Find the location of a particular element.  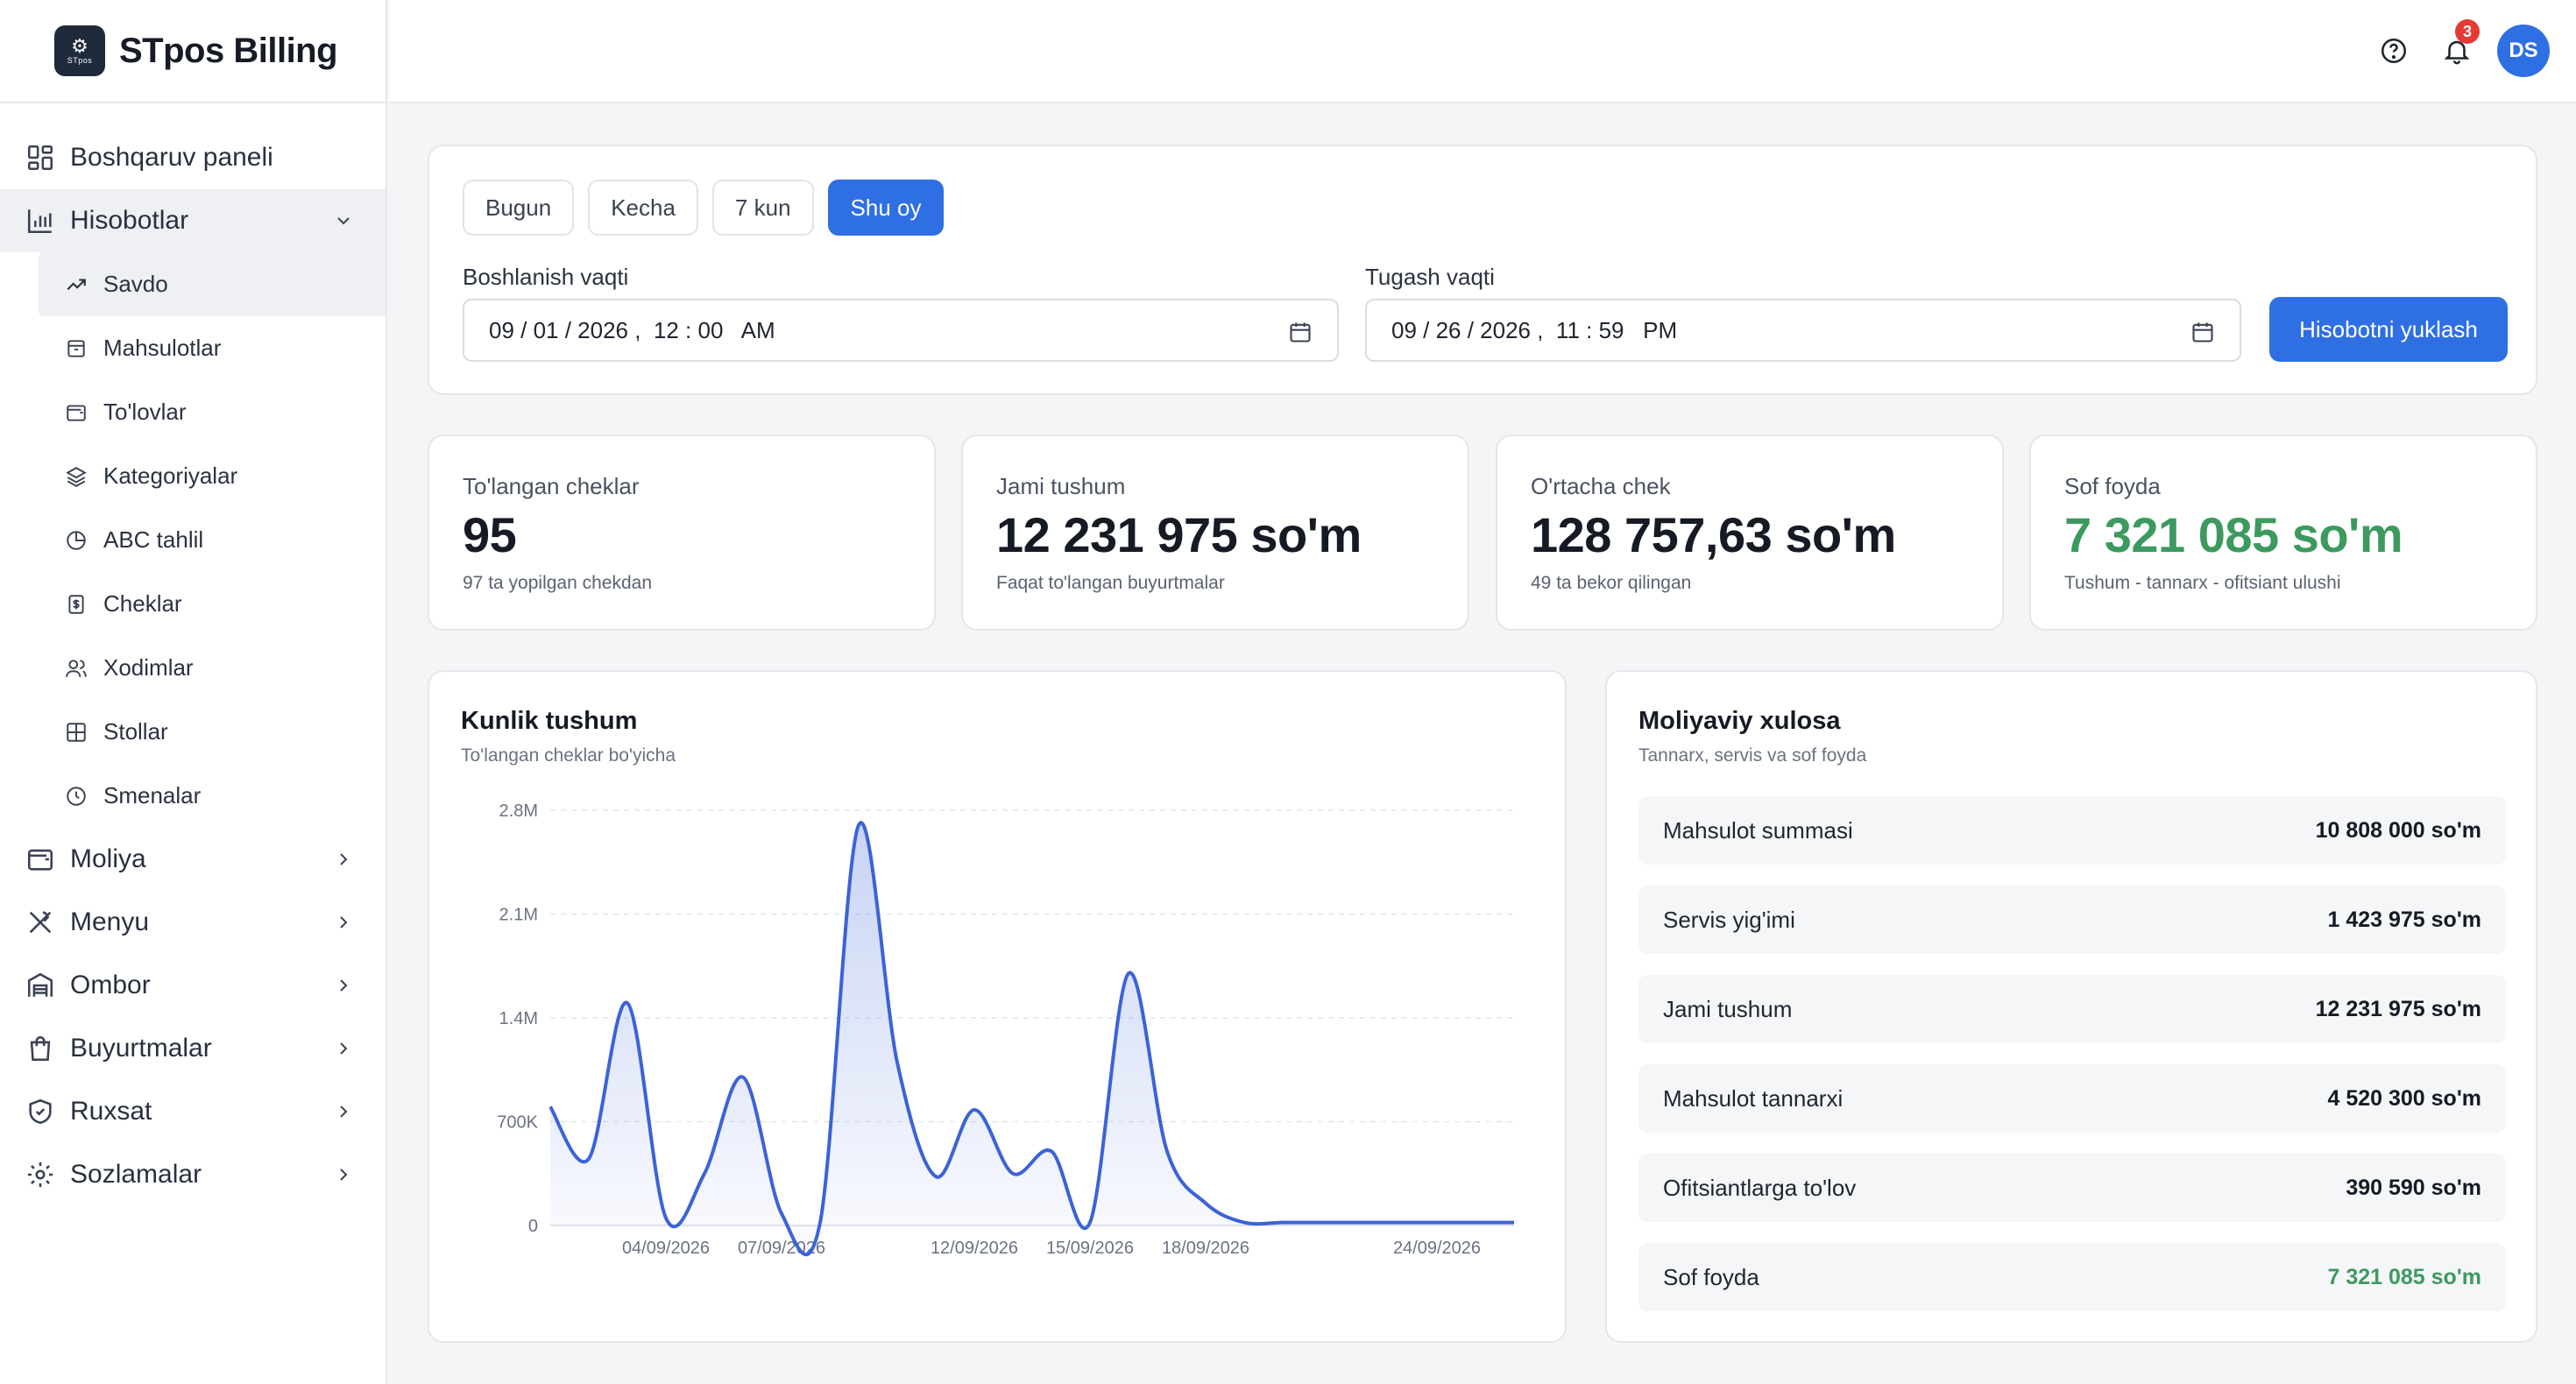

data-point-01/09/2026 is located at coordinates (550, 1107).